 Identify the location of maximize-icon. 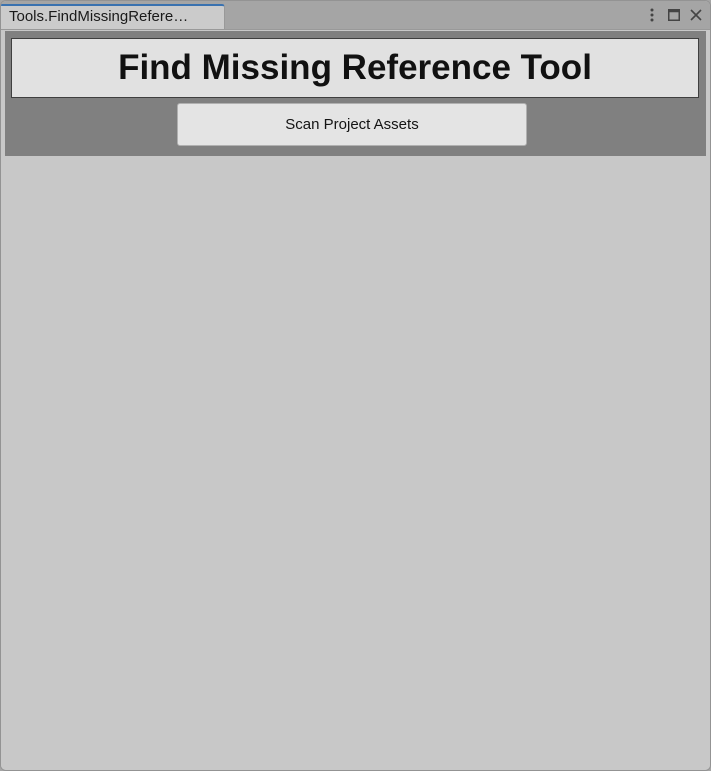
(674, 15).